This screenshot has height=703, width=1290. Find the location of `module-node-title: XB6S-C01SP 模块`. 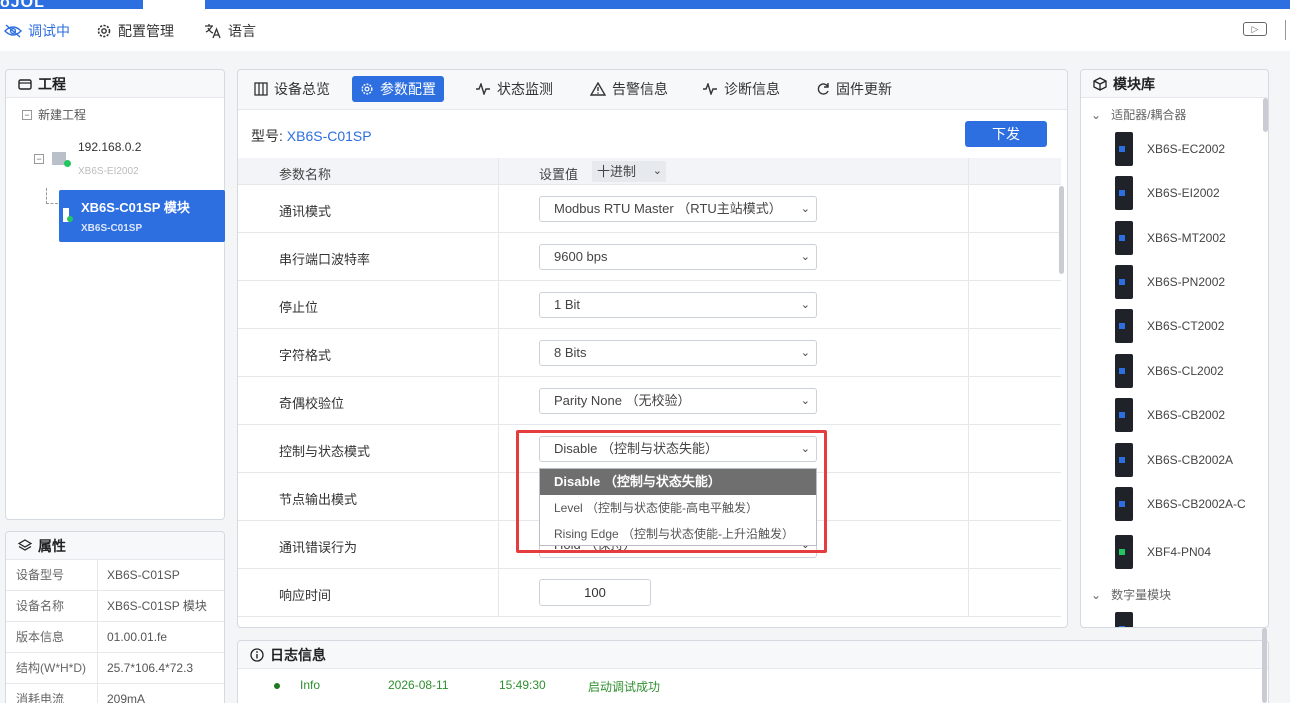

module-node-title: XB6S-C01SP 模块 is located at coordinates (135, 207).